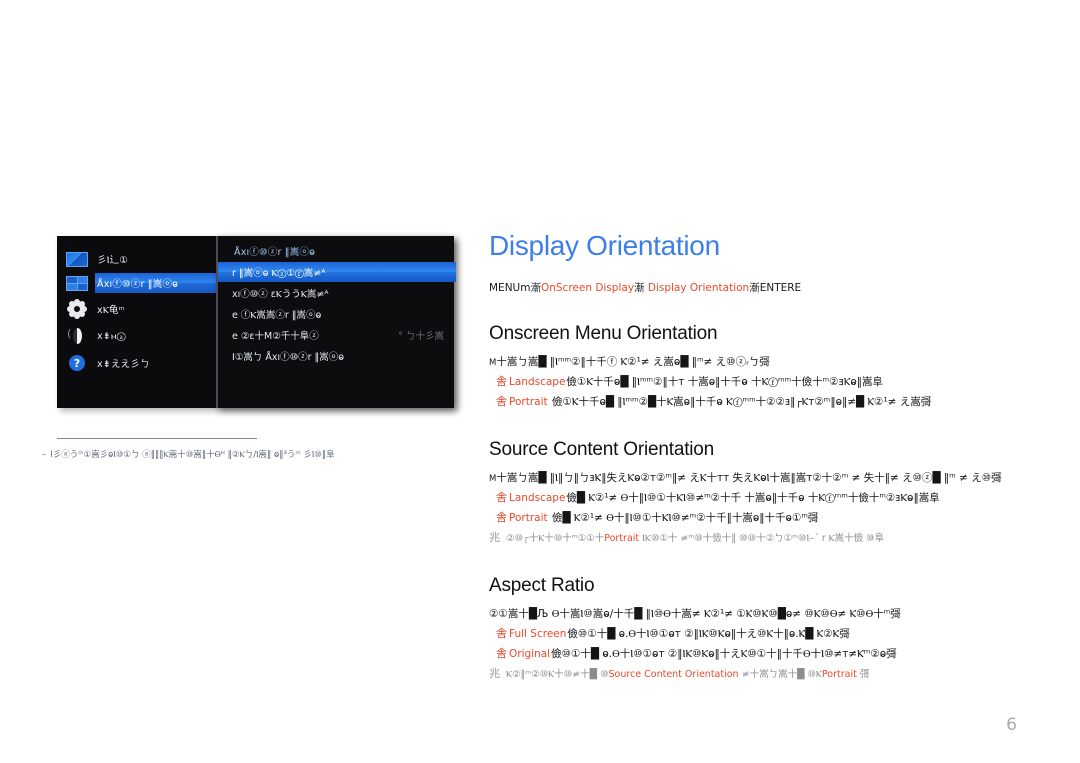 The height and width of the screenshot is (763, 1080). What do you see at coordinates (530, 654) in the screenshot?
I see `option-term-original: Original` at bounding box center [530, 654].